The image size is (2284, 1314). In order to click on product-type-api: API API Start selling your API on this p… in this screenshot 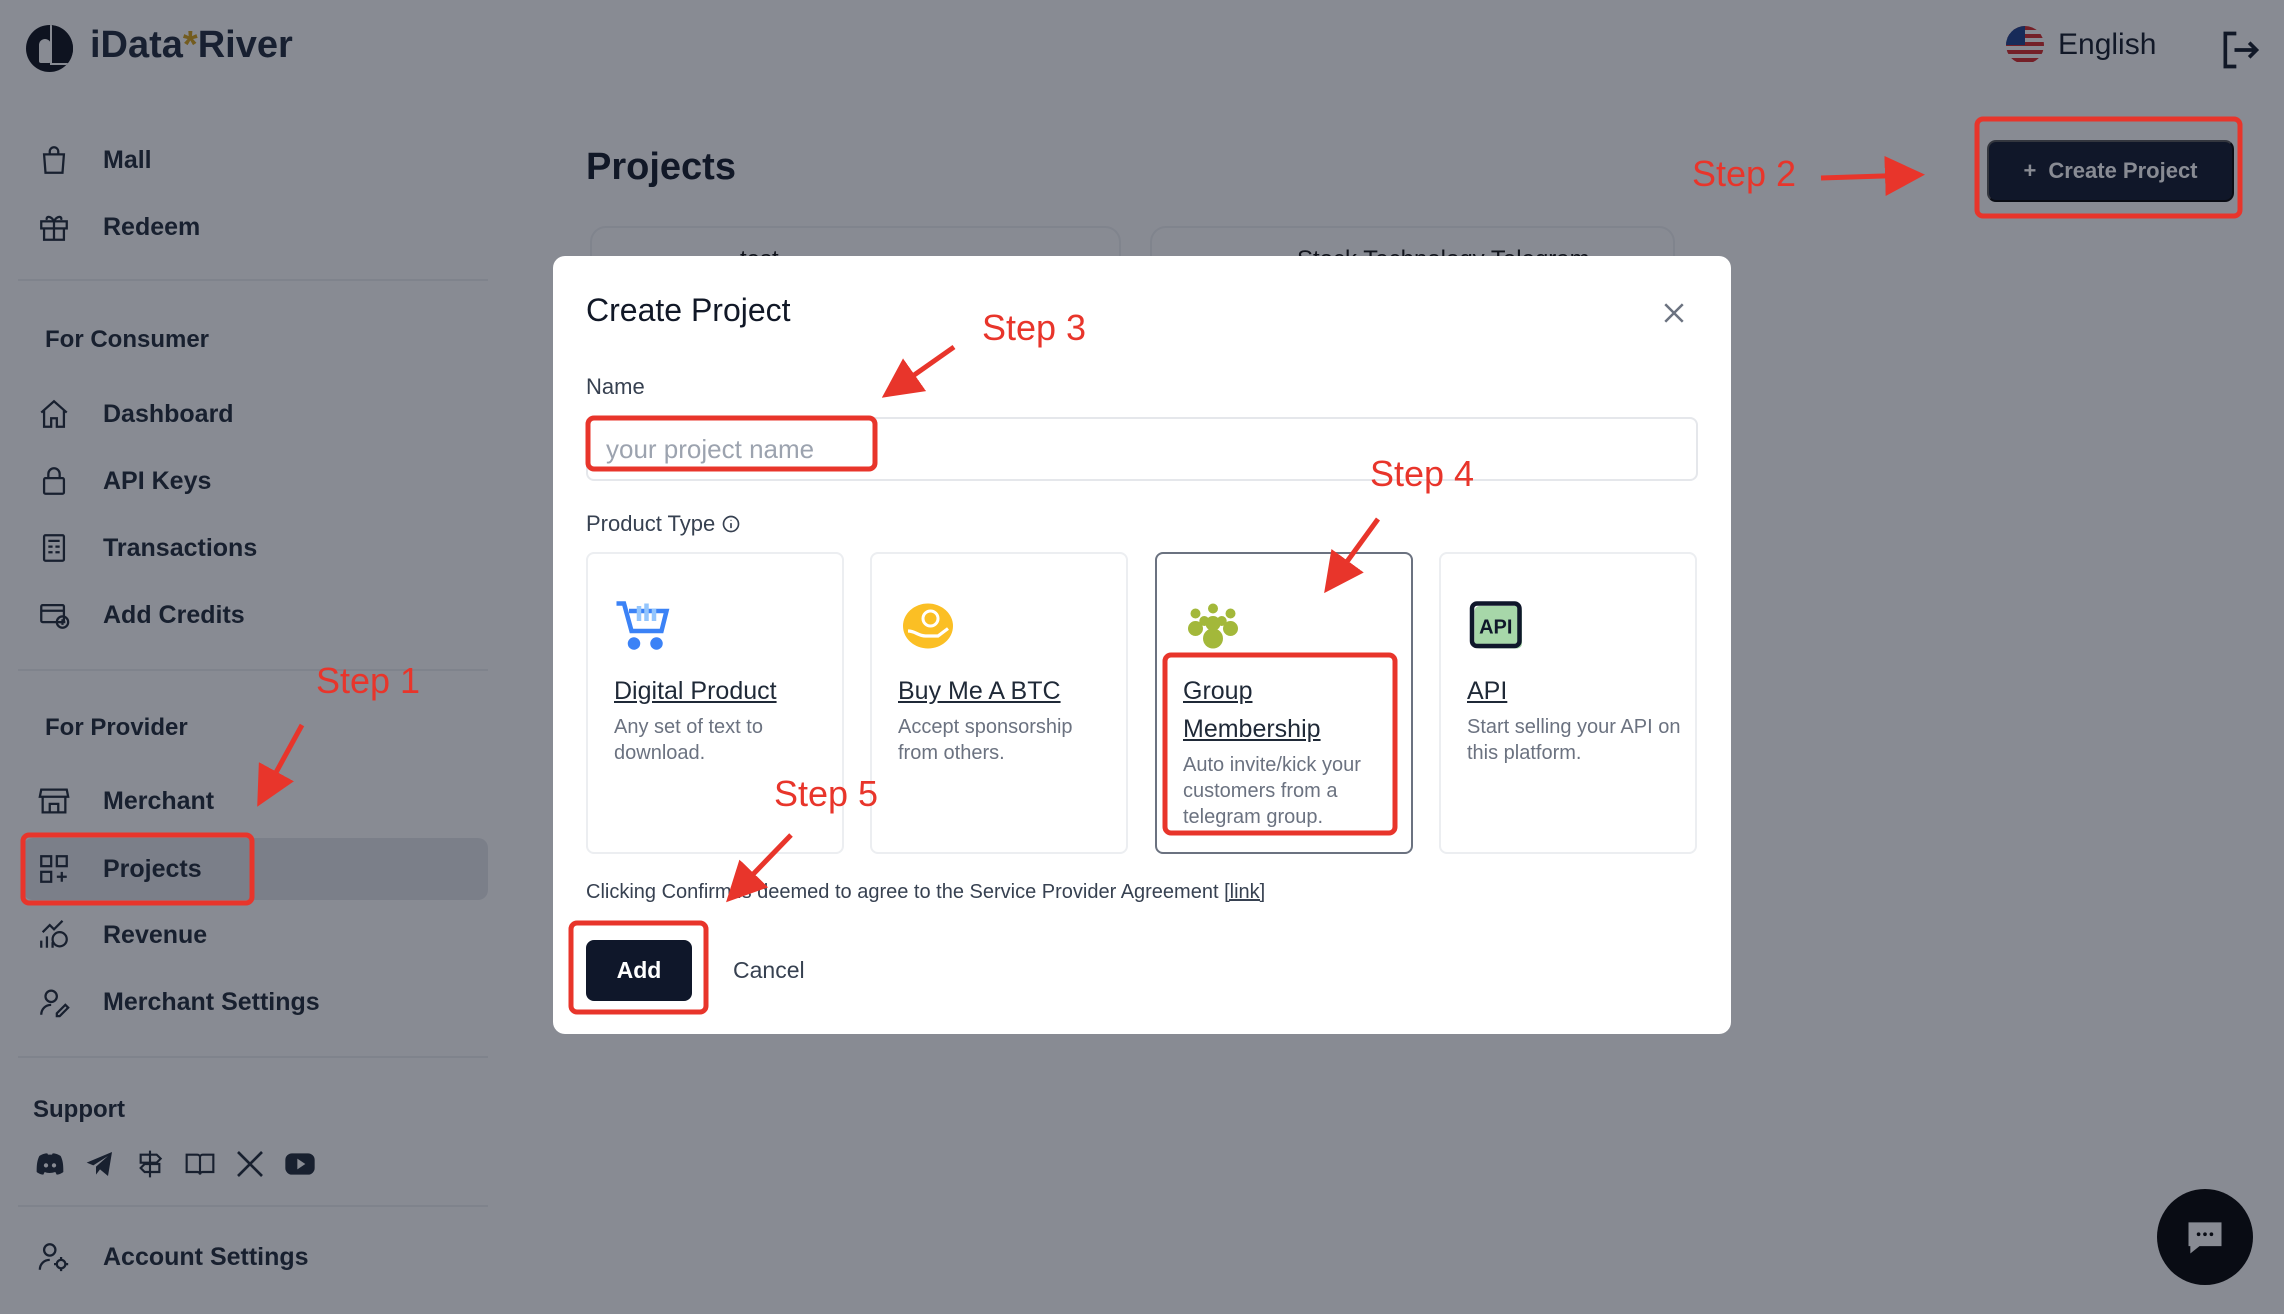, I will do `click(1568, 703)`.